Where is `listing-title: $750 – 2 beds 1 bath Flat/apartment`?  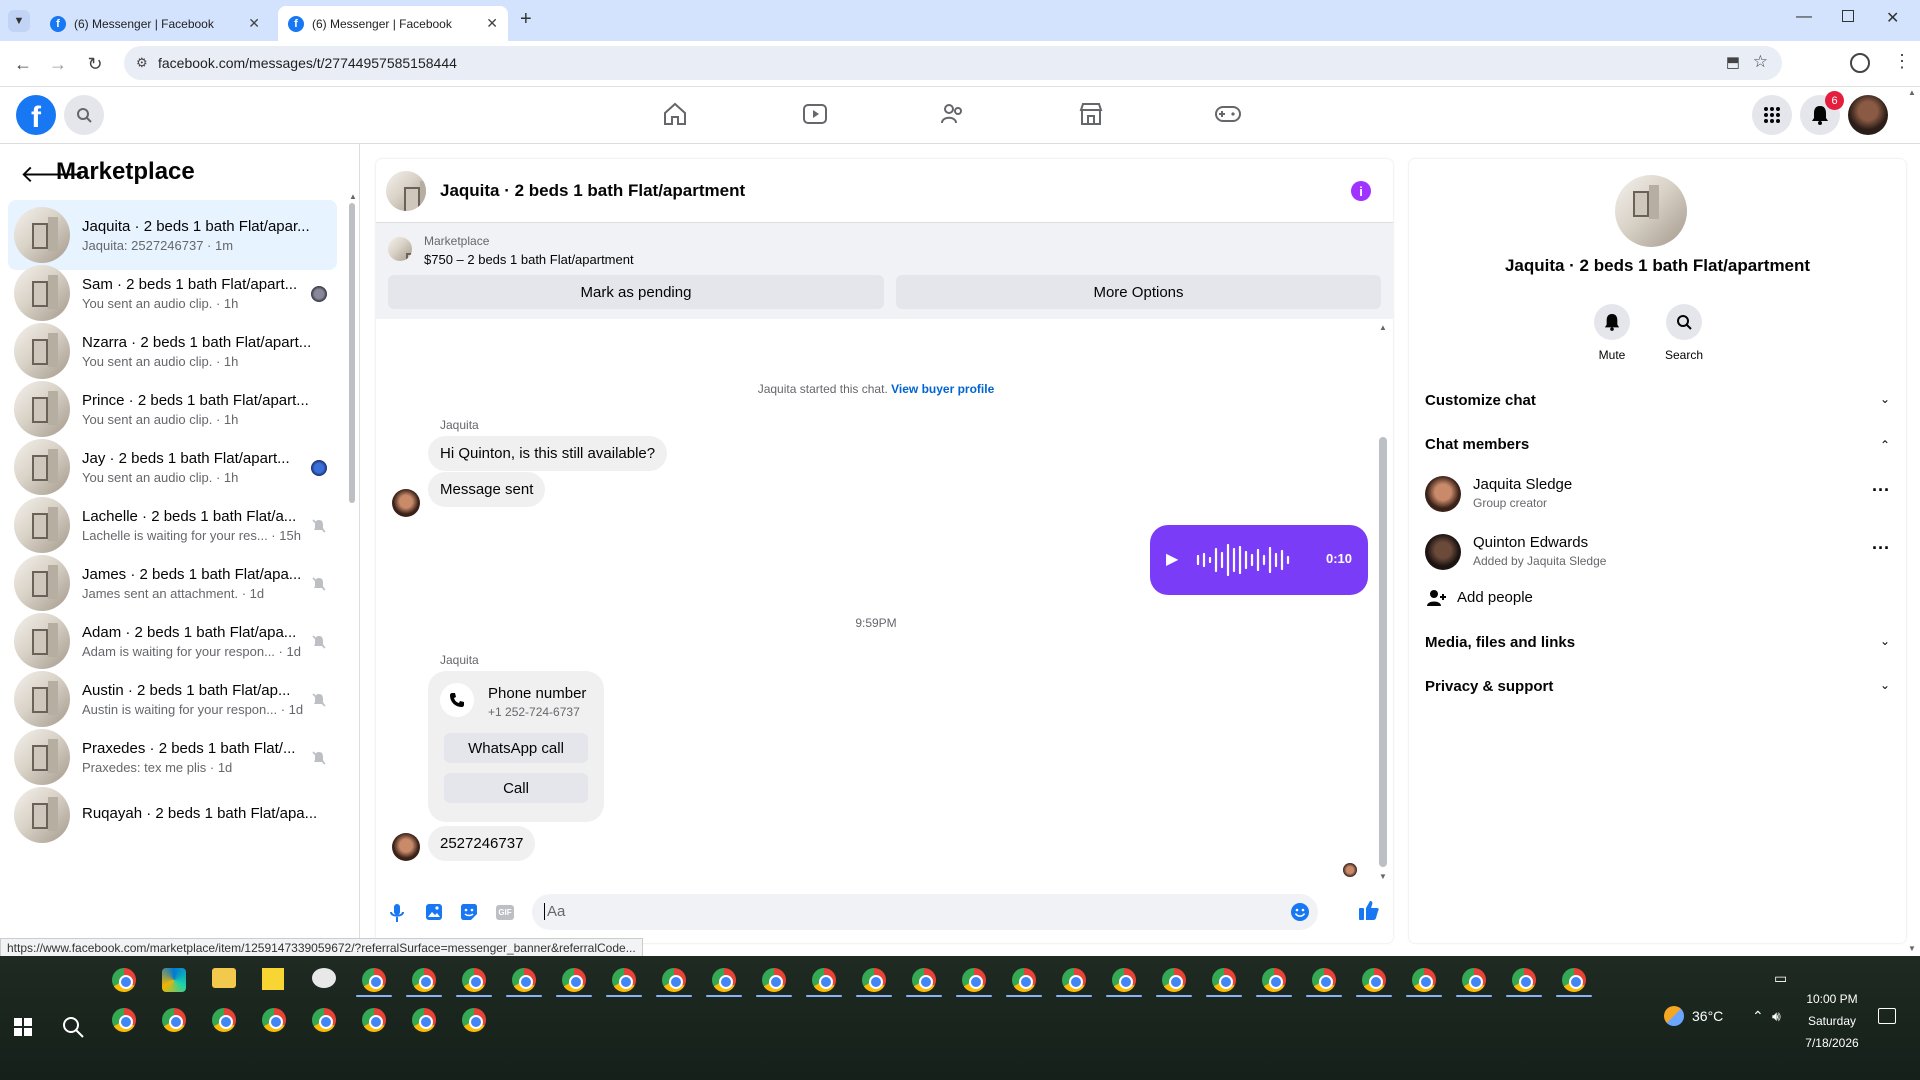 listing-title: $750 – 2 beds 1 bath Flat/apartment is located at coordinates (529, 259).